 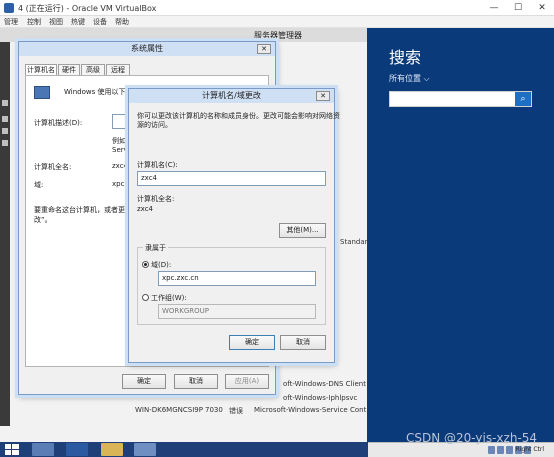 What do you see at coordinates (9, 8) in the screenshot?
I see `virtualbox-icon` at bounding box center [9, 8].